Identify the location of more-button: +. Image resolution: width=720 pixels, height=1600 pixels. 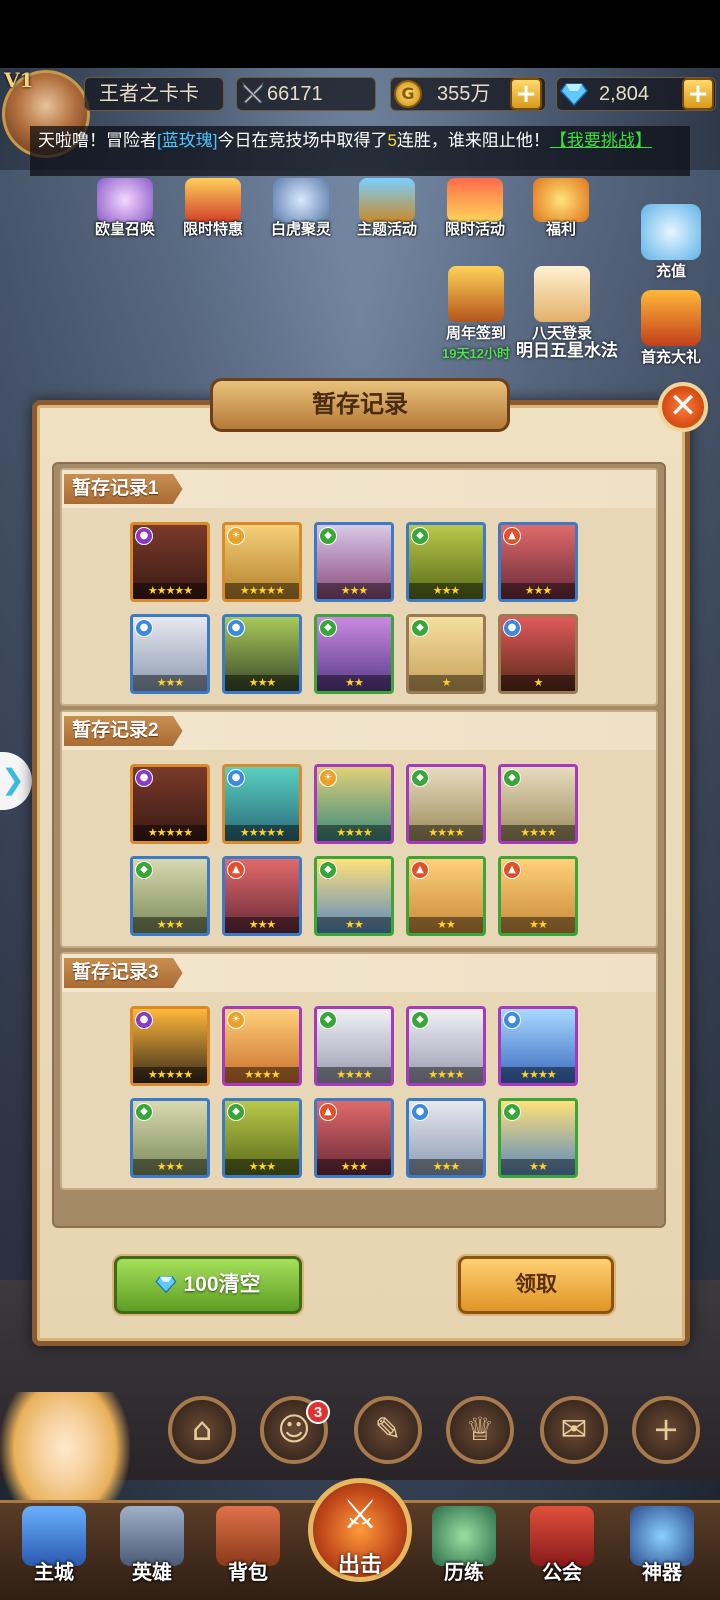
(666, 1430).